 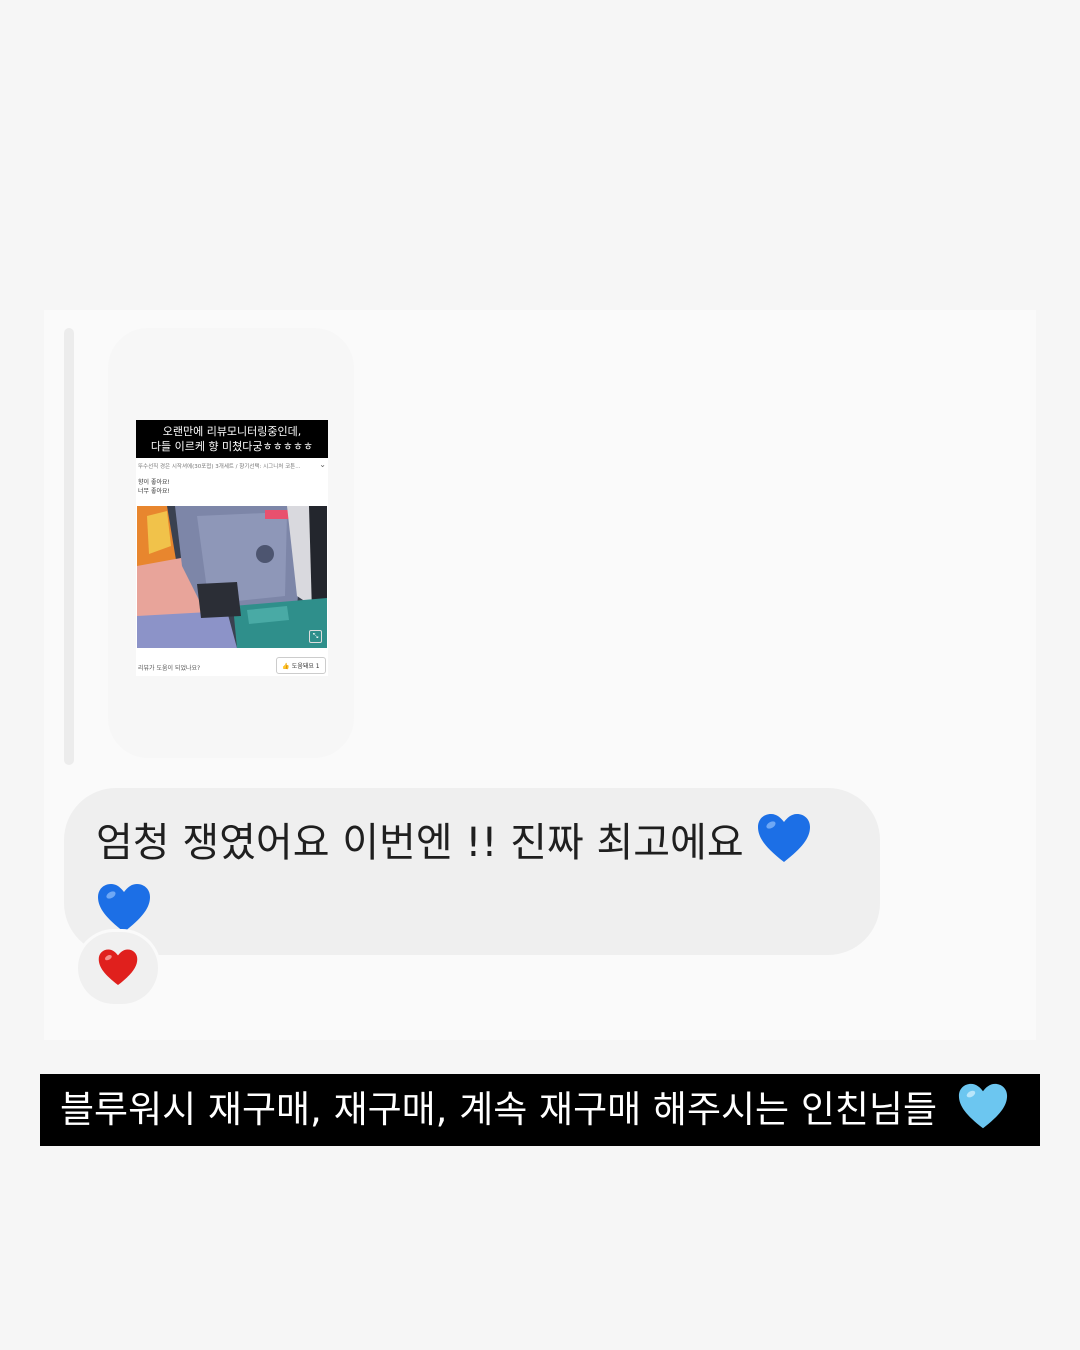 What do you see at coordinates (420, 843) in the screenshot?
I see `message-text: 엄청 쟁였어요 이번엔 !! 진짜 최고에요` at bounding box center [420, 843].